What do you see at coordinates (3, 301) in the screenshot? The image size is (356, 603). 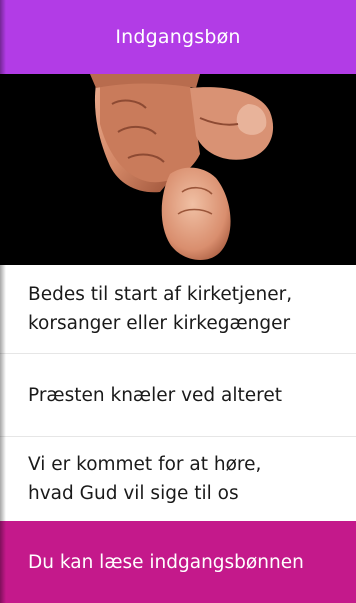 I see `side-shadow` at bounding box center [3, 301].